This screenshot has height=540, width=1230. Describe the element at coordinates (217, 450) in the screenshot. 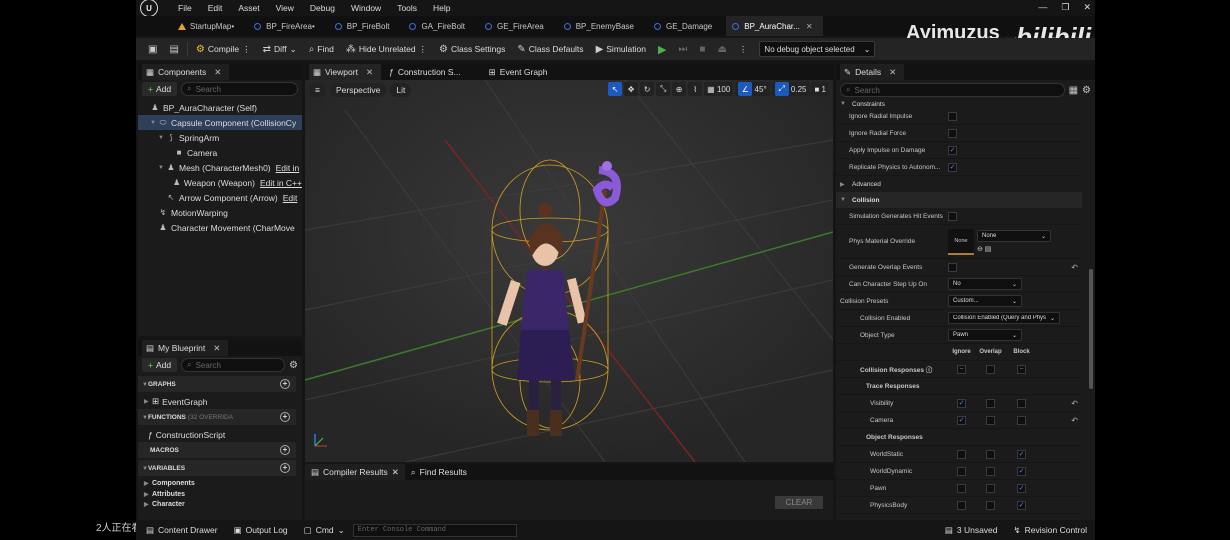

I see `macros-category: MACROS +` at that location.